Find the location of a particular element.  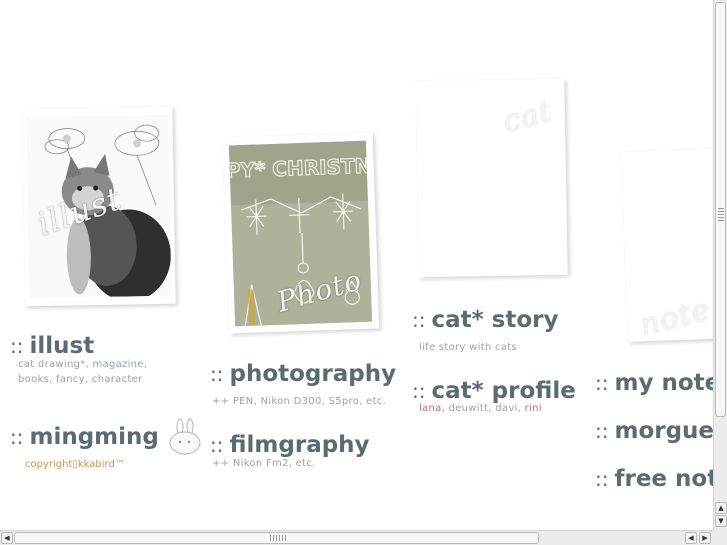

photography-title: photography is located at coordinates (313, 374).